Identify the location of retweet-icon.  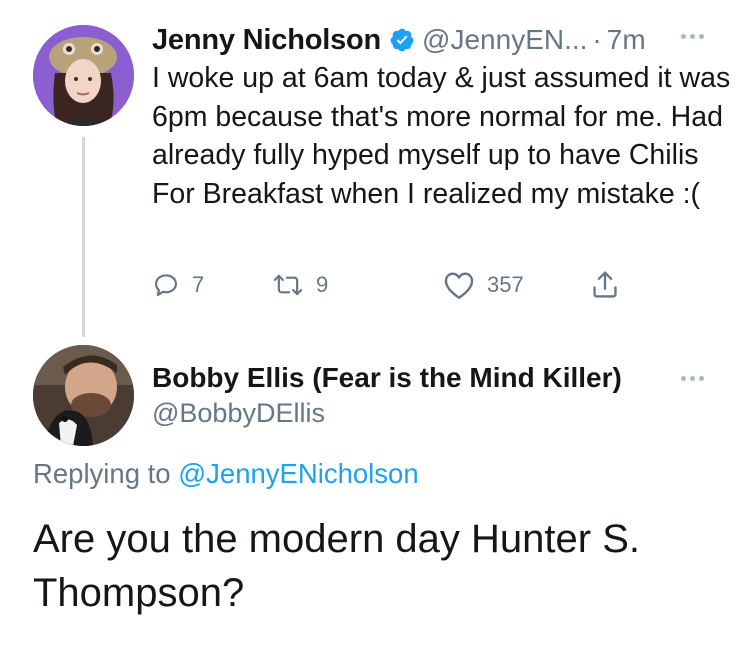
(288, 285).